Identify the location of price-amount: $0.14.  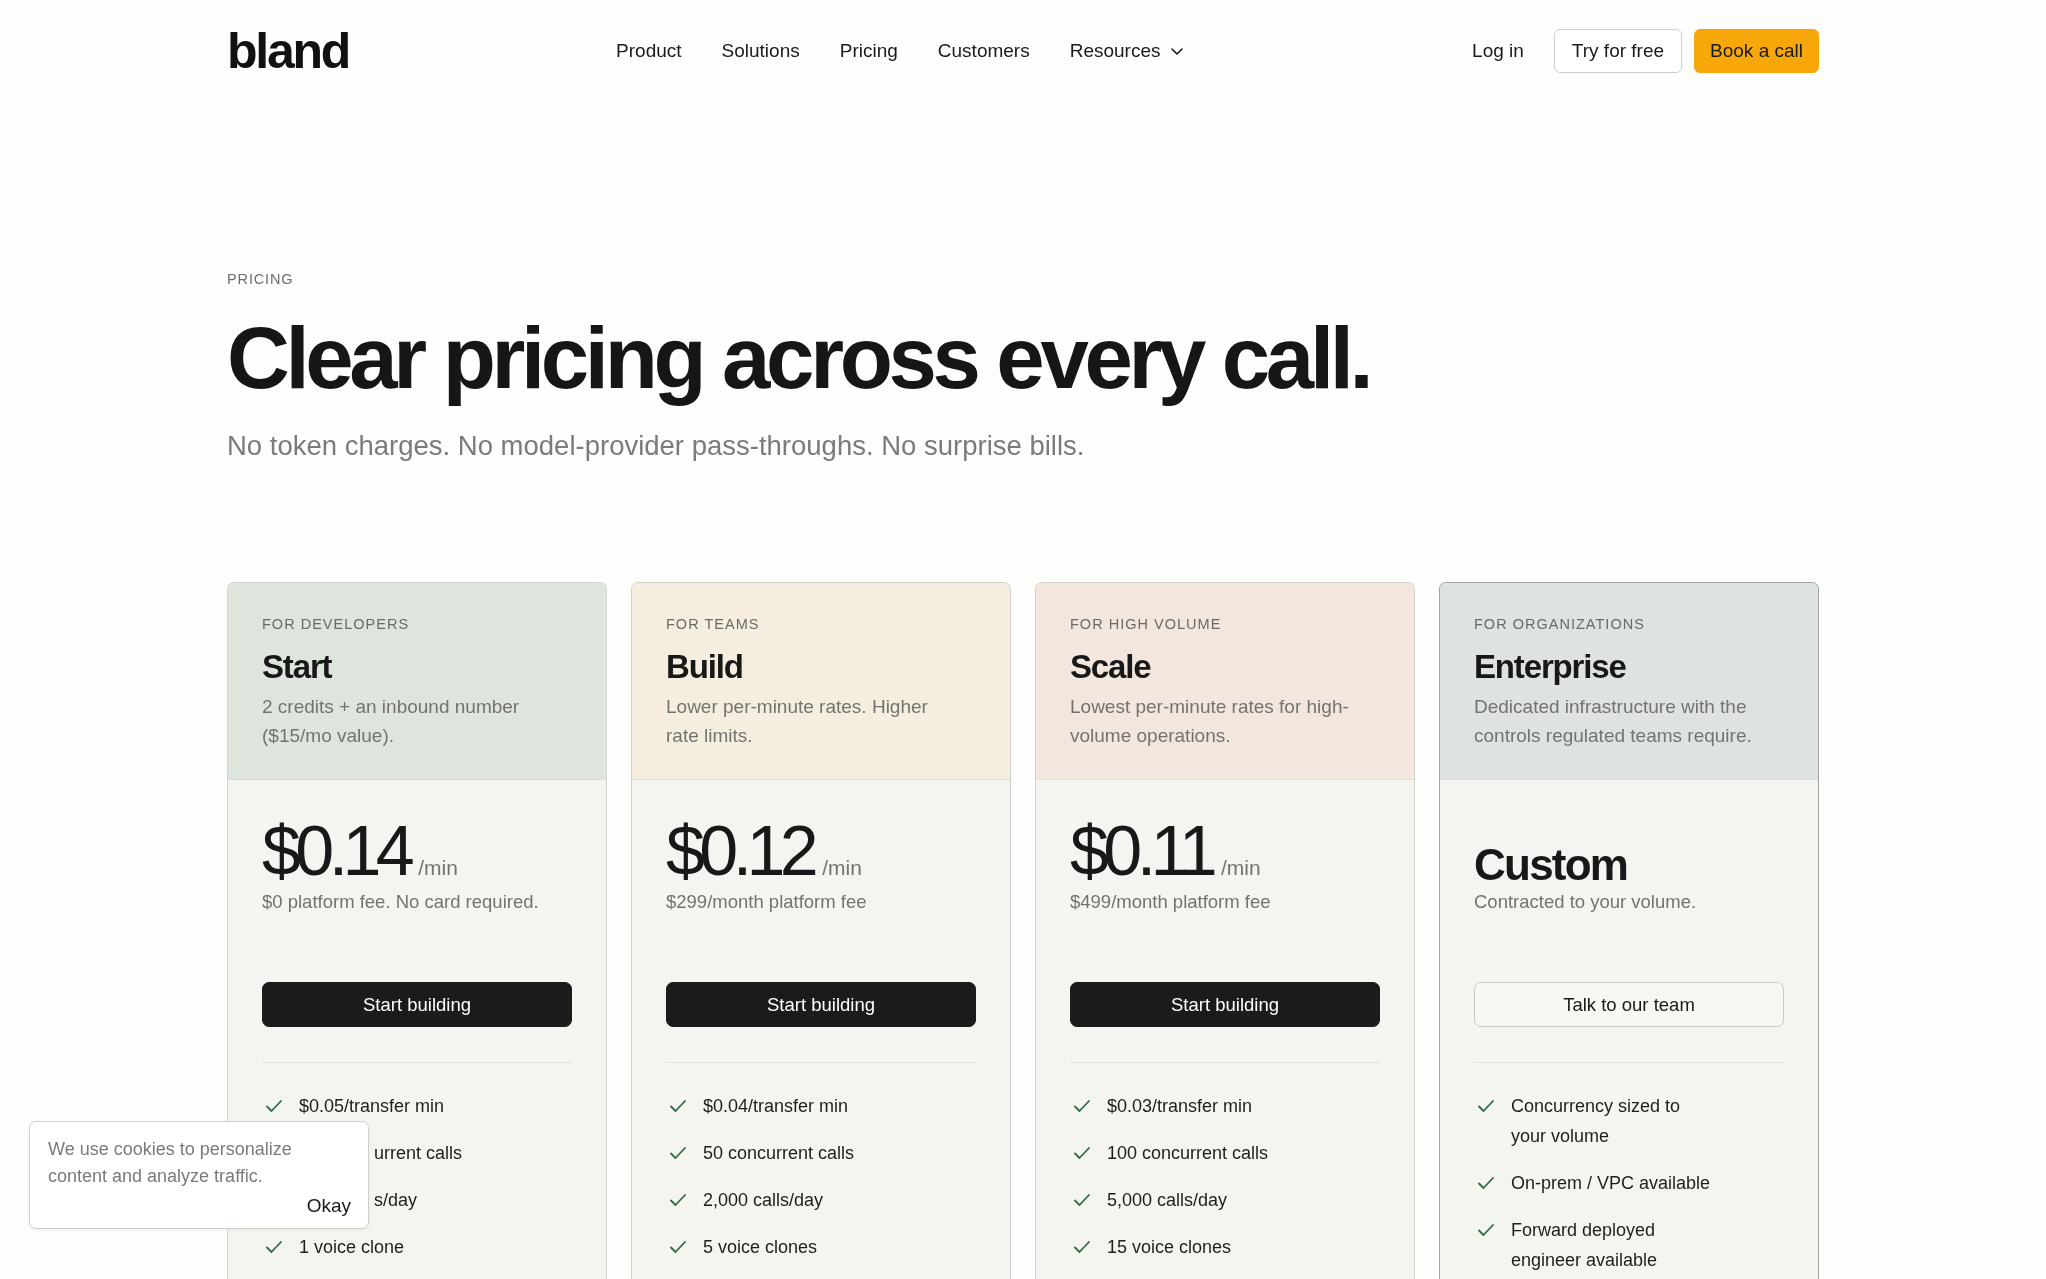
(336, 851).